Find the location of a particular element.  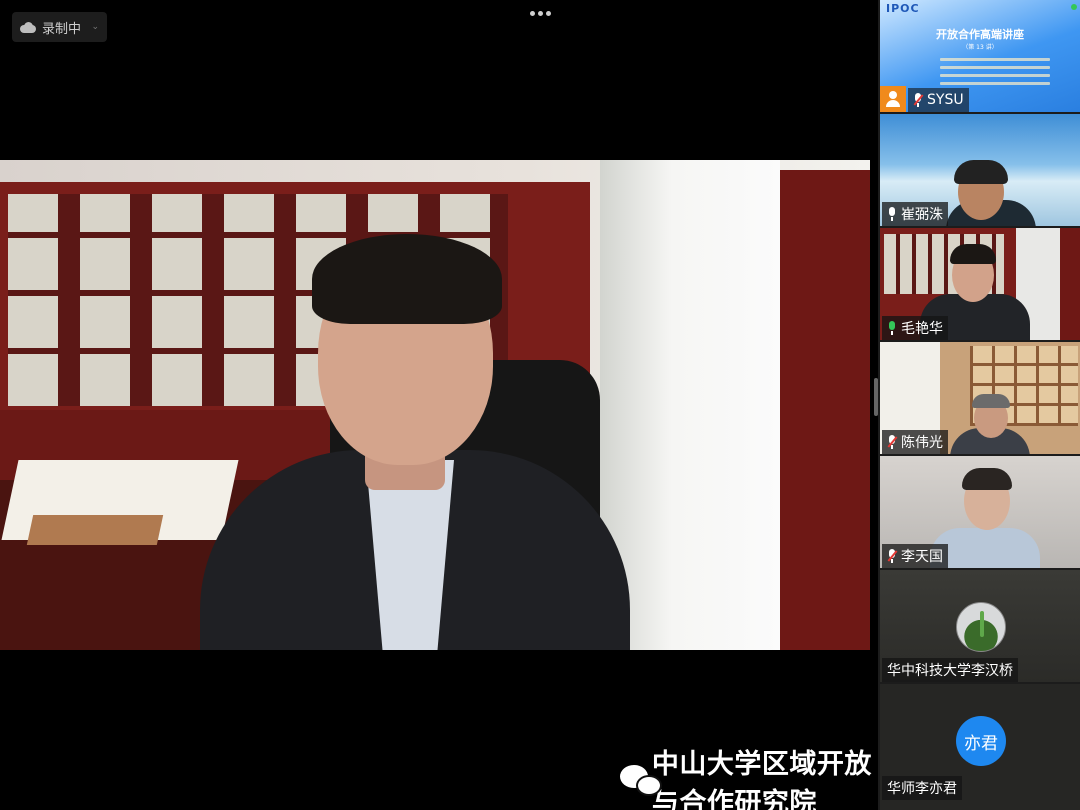

participant-name-tag: 陈伟光 is located at coordinates (915, 442).